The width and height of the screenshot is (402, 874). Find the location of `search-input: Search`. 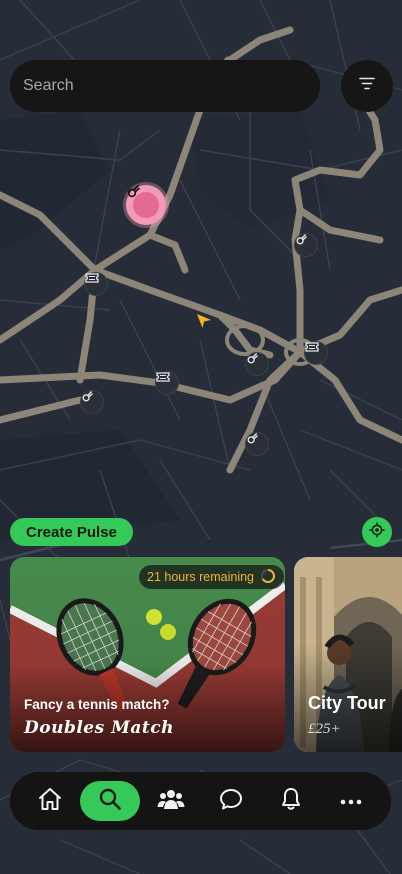

search-input: Search is located at coordinates (165, 86).